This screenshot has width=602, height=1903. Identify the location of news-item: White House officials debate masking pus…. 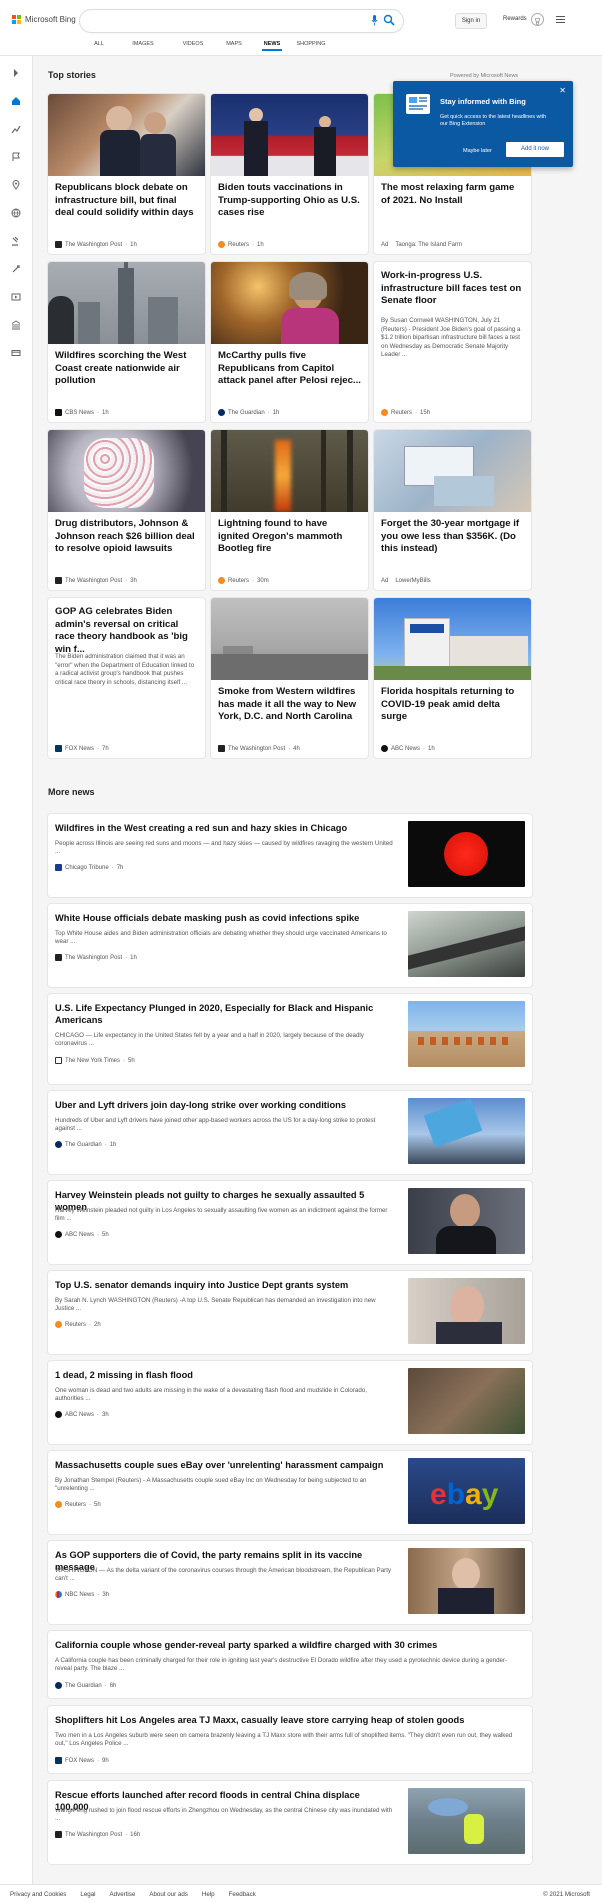
(290, 945).